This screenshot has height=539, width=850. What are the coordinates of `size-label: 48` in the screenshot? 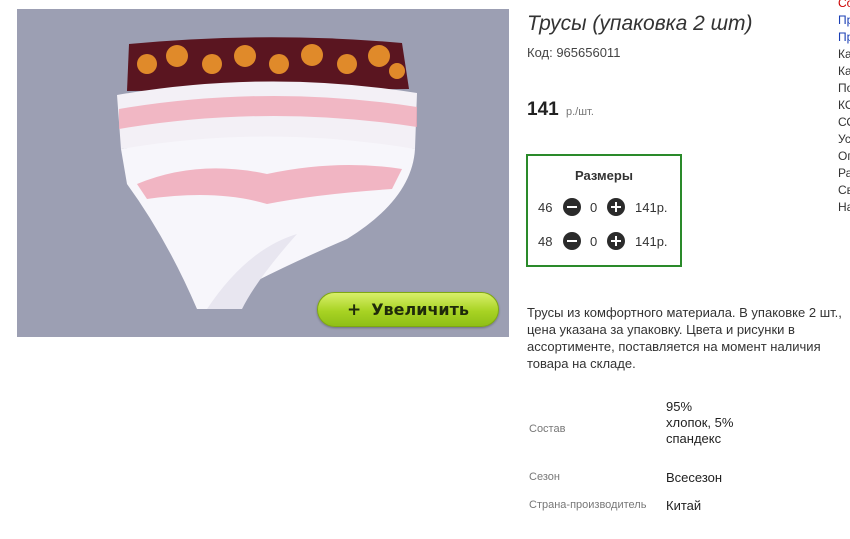 It's located at (545, 241).